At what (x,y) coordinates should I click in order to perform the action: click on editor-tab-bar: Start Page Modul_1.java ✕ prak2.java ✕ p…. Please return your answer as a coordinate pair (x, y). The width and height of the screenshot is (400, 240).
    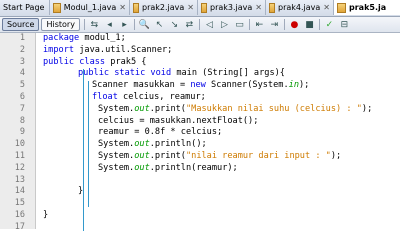
    Looking at the image, I should click on (200, 8).